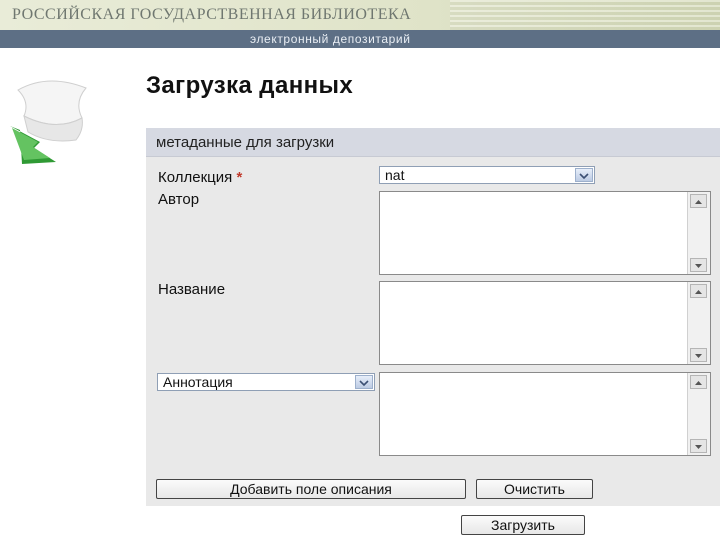 Image resolution: width=720 pixels, height=540 pixels. Describe the element at coordinates (311, 489) in the screenshot. I see `add-field-button: Добавить поле описания` at that location.